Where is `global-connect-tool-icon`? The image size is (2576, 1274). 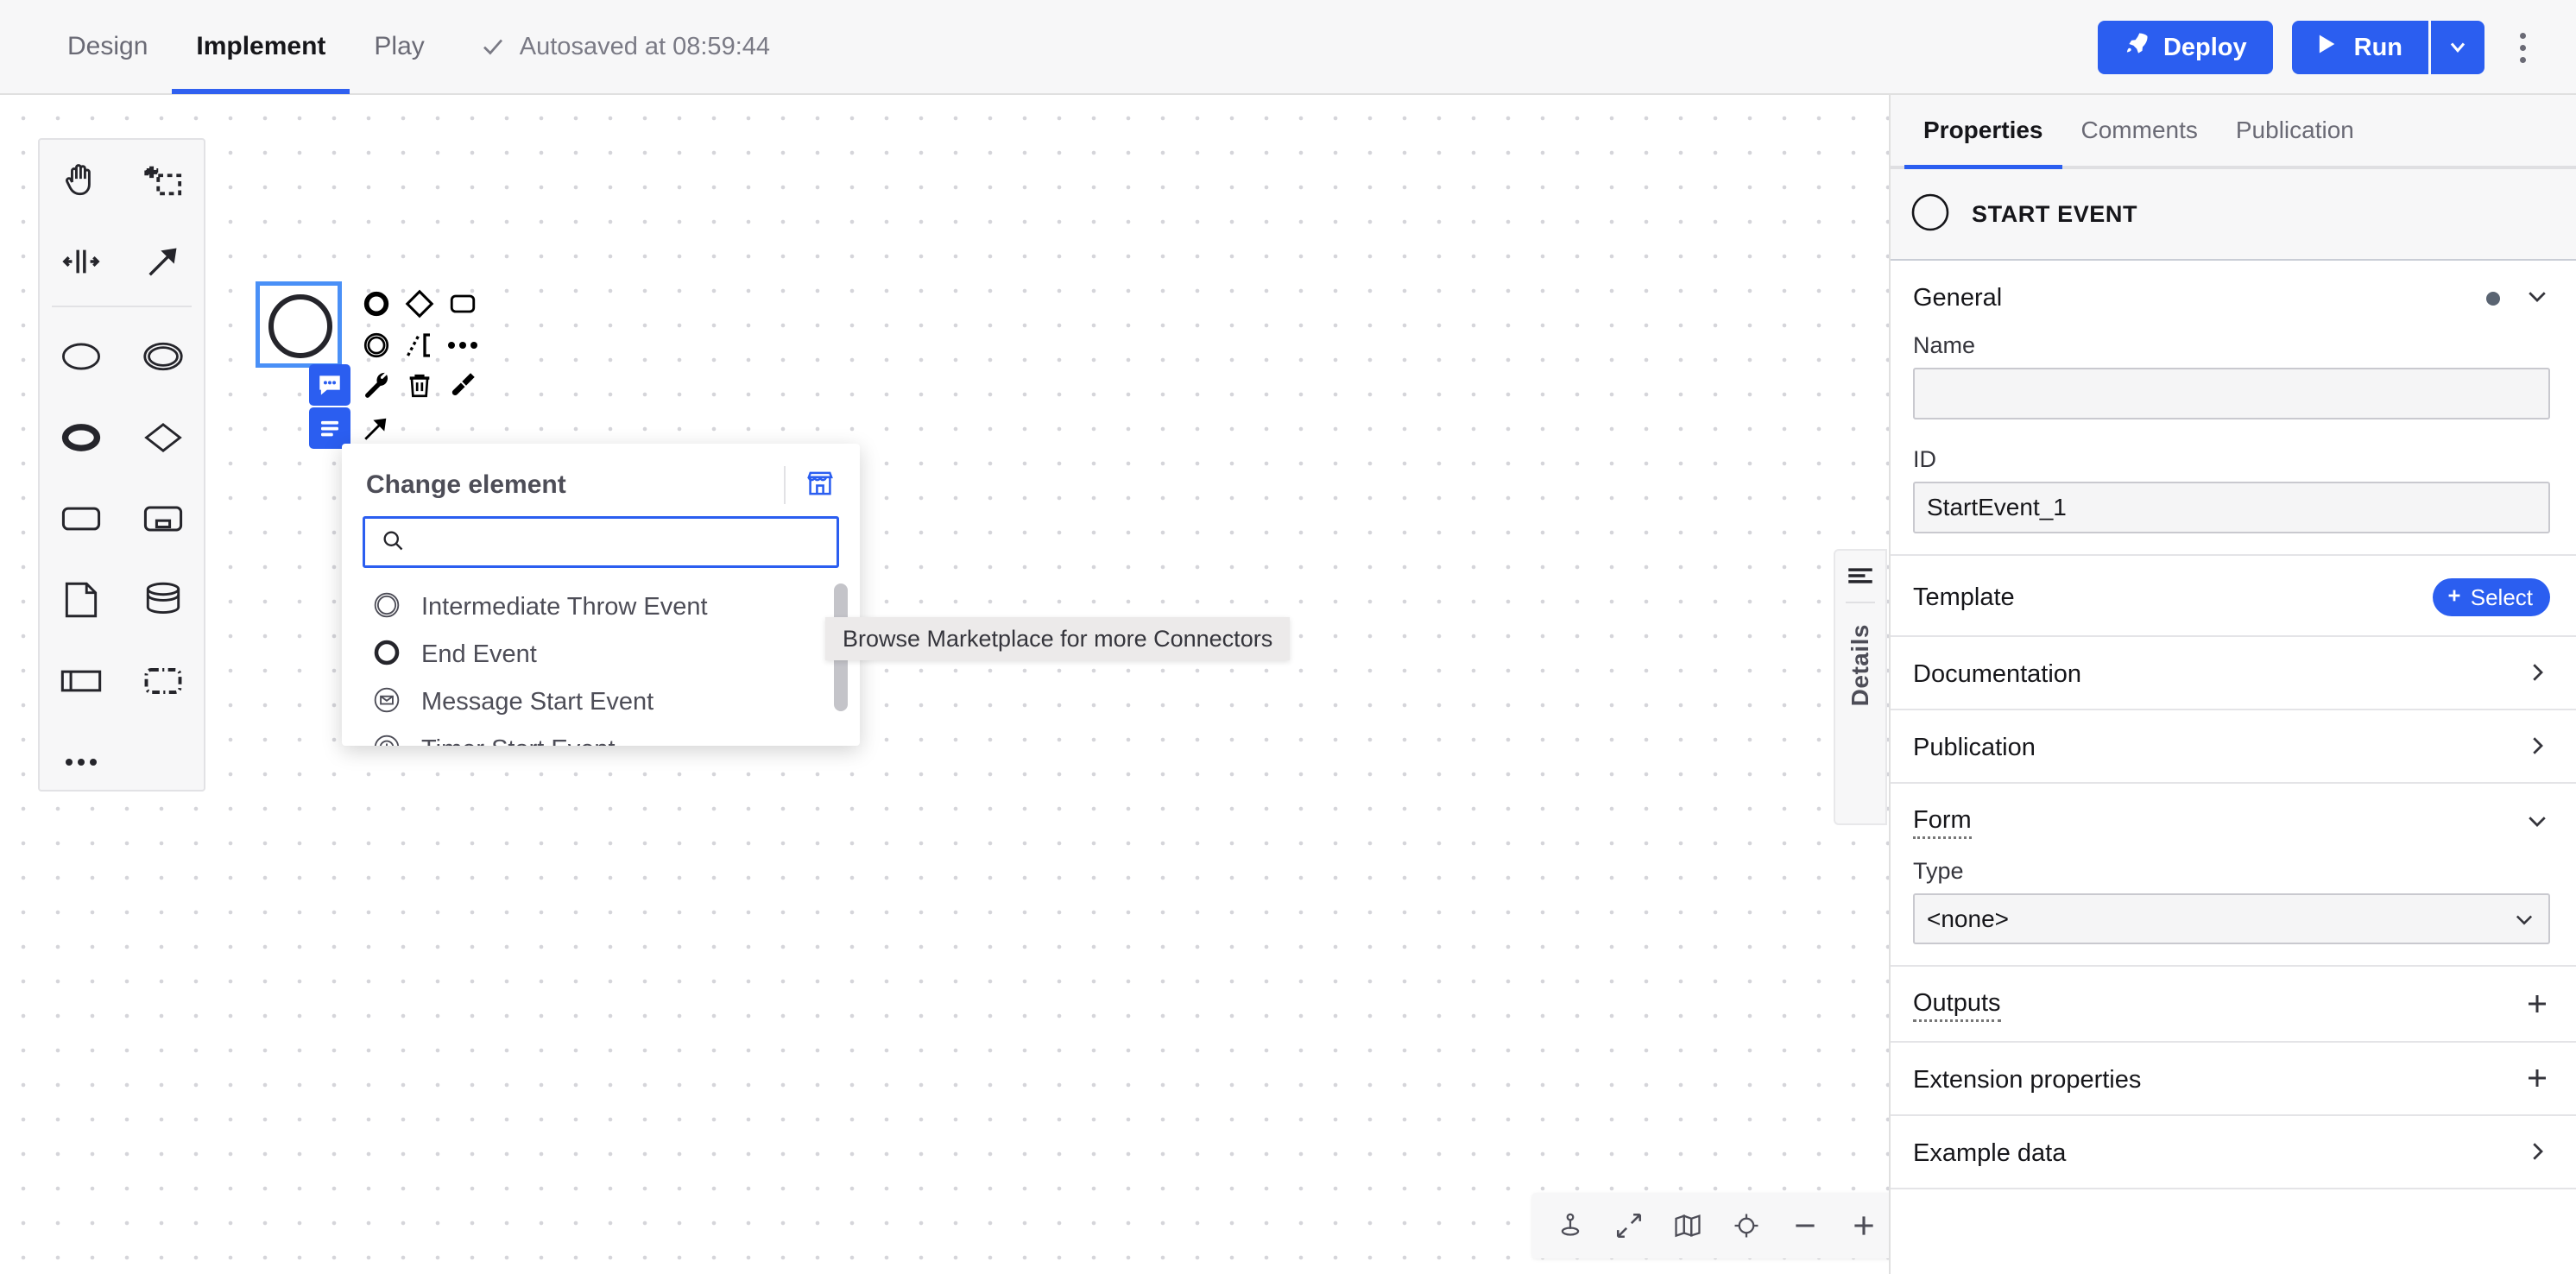 global-connect-tool-icon is located at coordinates (163, 261).